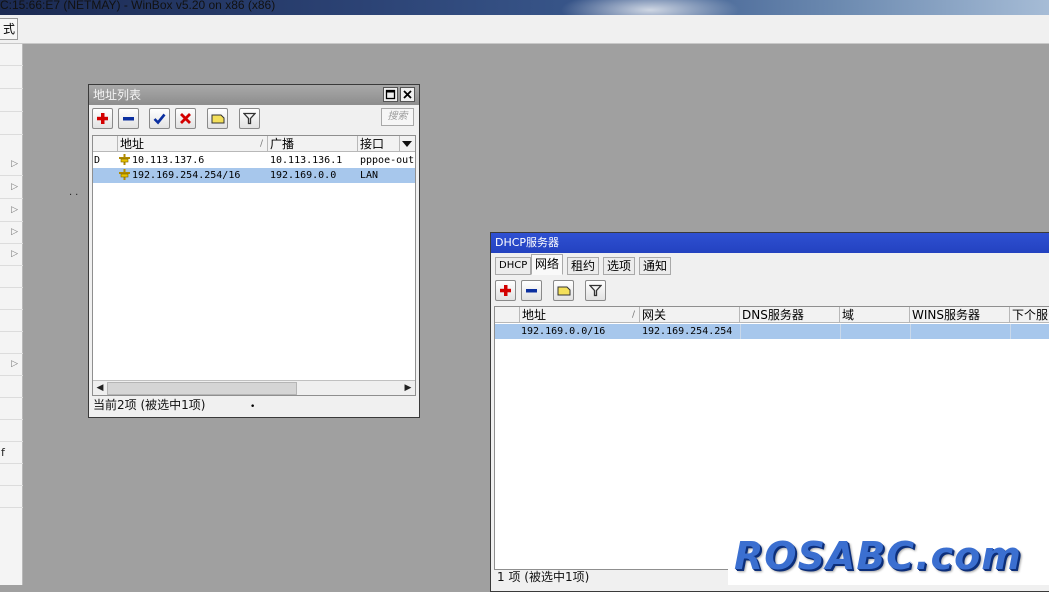 This screenshot has width=1049, height=592. I want to click on restore-icon, so click(390, 94).